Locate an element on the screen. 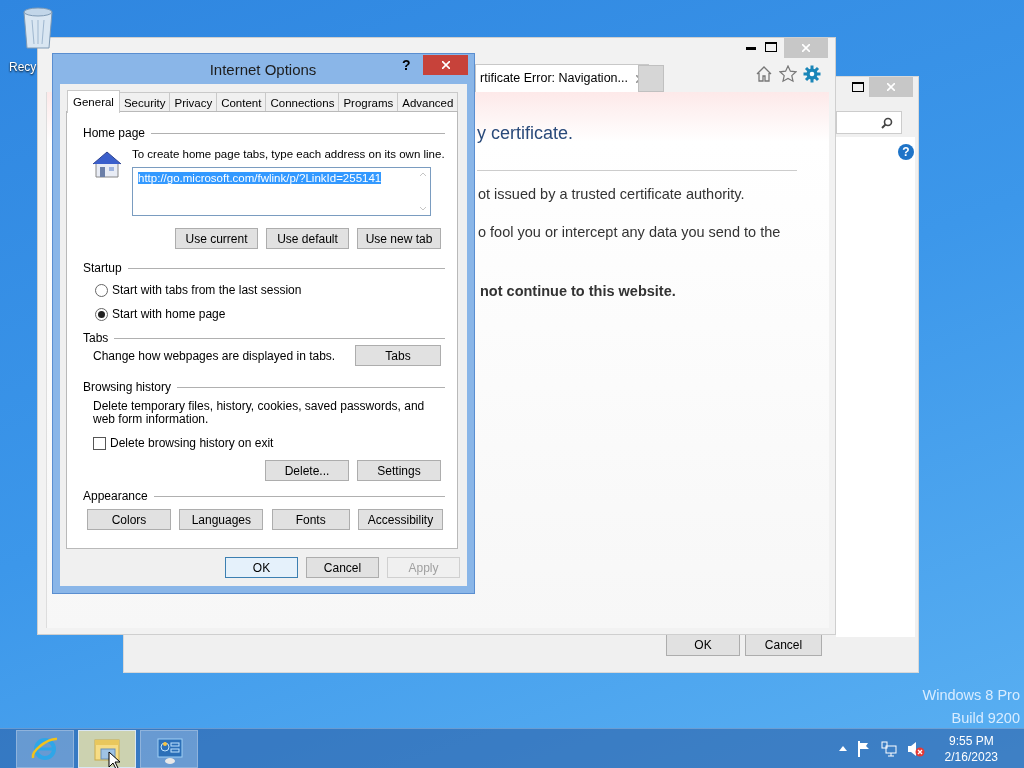 The width and height of the screenshot is (1024, 768). group-heading: Startup is located at coordinates (102, 269).